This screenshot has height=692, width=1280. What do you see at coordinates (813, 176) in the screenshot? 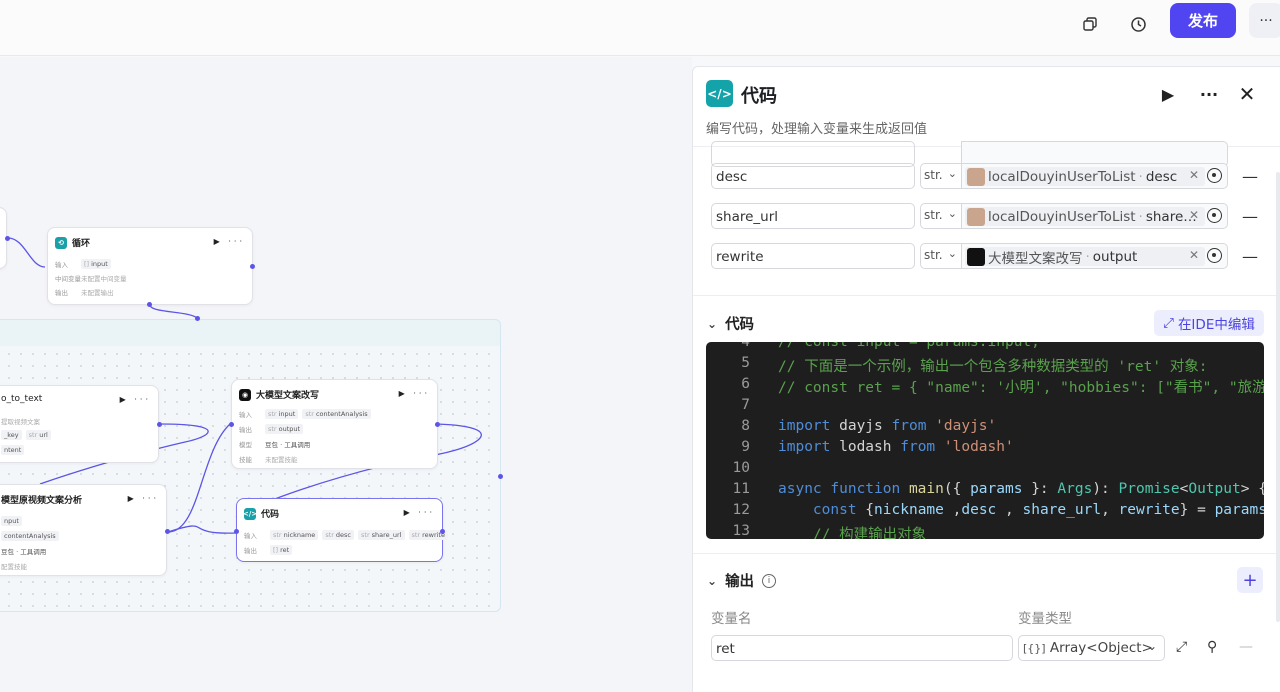
I see `variable-name-input: desc` at bounding box center [813, 176].